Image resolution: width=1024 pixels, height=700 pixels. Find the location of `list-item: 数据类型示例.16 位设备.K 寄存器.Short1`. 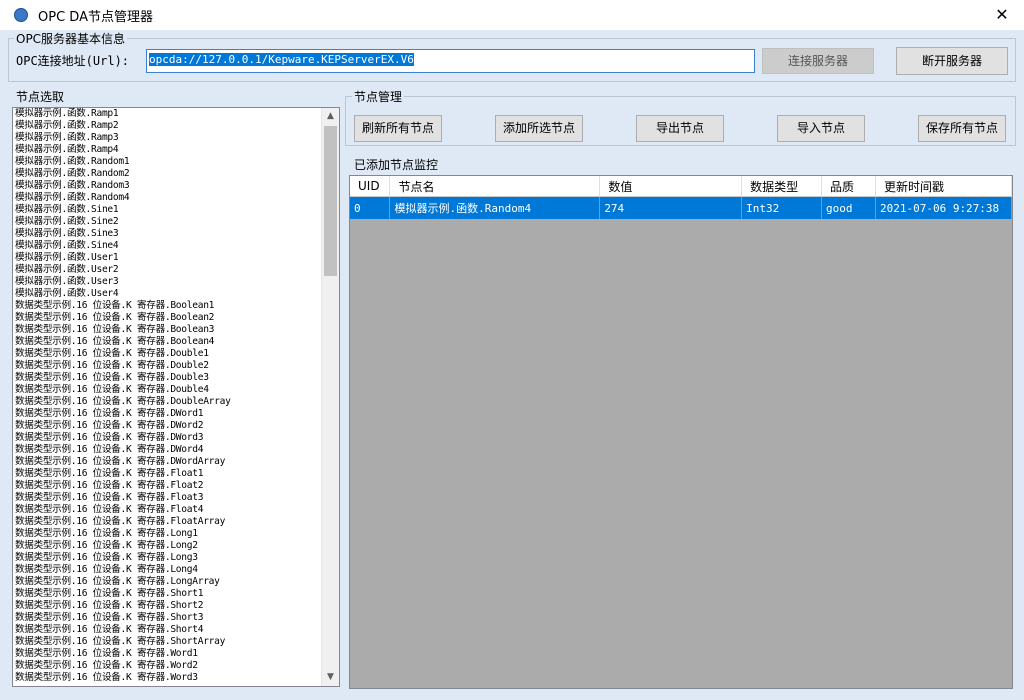

list-item: 数据类型示例.16 位设备.K 寄存器.Short1 is located at coordinates (177, 594).